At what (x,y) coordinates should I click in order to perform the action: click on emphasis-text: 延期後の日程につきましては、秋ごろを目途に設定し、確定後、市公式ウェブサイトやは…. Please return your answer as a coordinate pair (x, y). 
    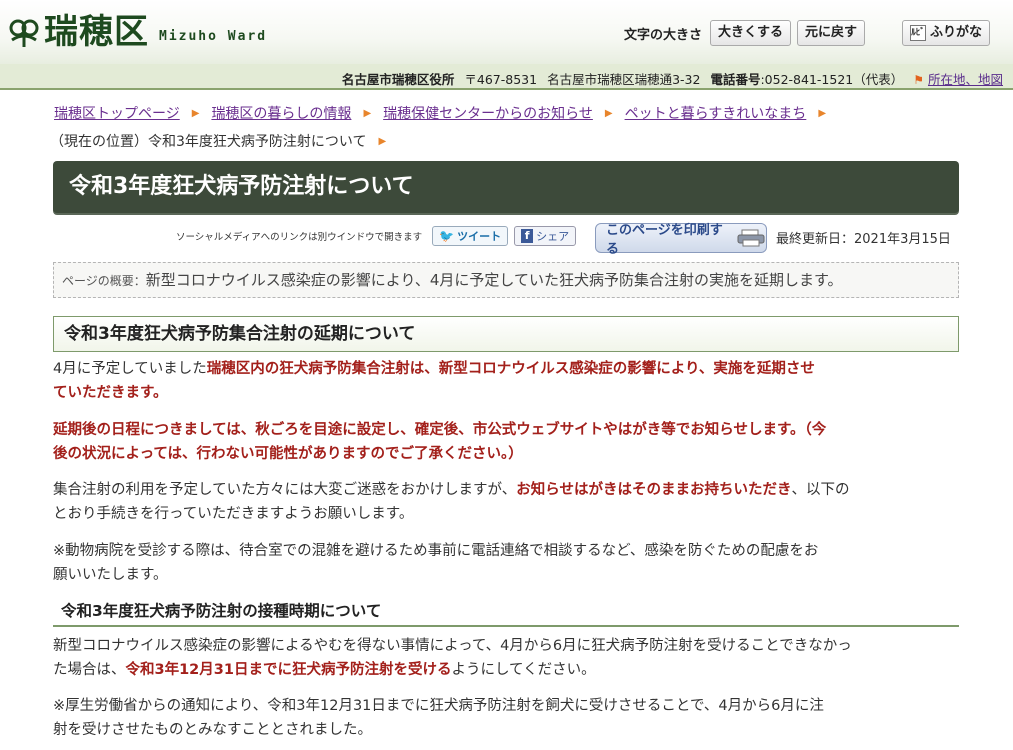
    Looking at the image, I should click on (440, 430).